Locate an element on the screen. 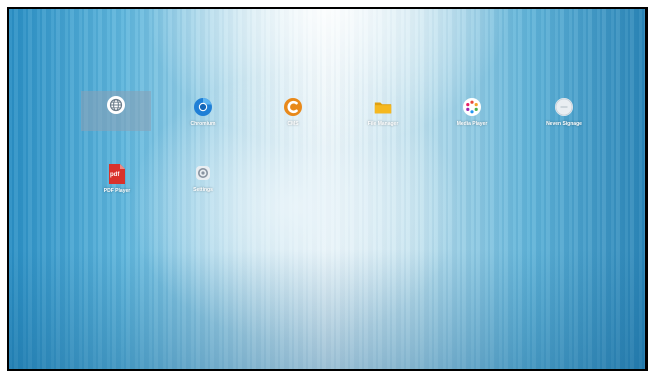 The height and width of the screenshot is (376, 654). app-label: PDF Player is located at coordinates (117, 191).